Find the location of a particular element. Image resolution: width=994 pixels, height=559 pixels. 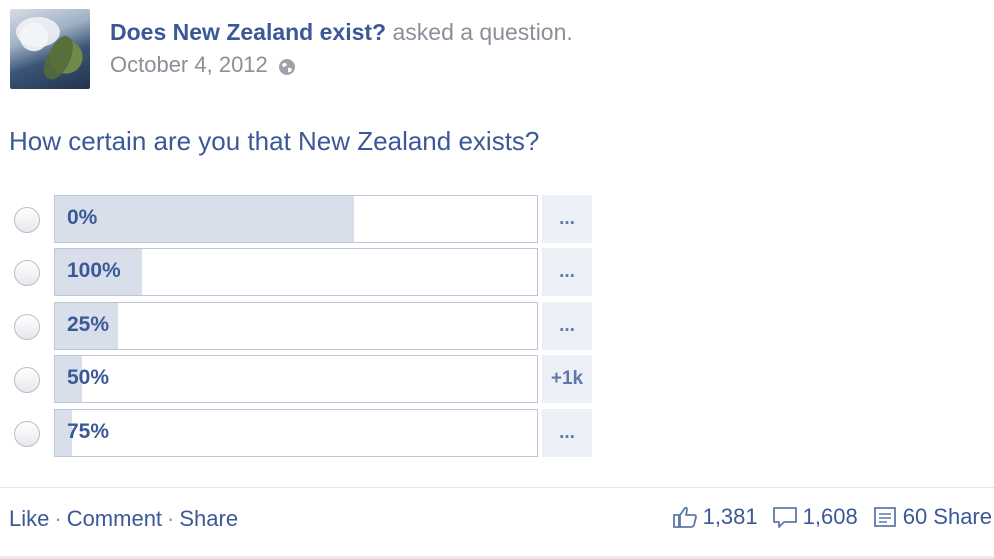

divider is located at coordinates (497, 487).